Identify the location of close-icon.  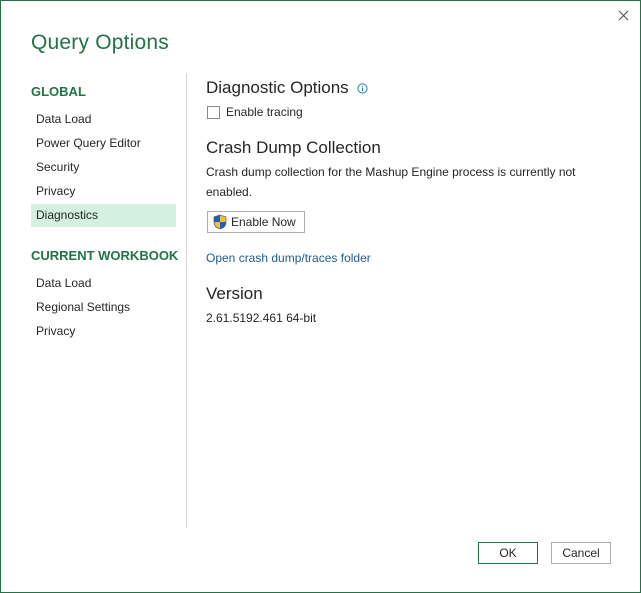
(623, 15).